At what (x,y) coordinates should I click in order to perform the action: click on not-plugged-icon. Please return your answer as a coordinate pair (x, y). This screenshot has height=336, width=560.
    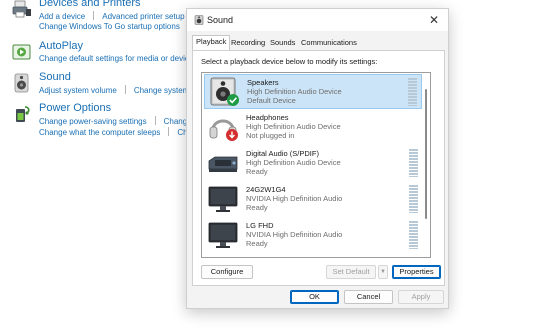
    Looking at the image, I should click on (232, 135).